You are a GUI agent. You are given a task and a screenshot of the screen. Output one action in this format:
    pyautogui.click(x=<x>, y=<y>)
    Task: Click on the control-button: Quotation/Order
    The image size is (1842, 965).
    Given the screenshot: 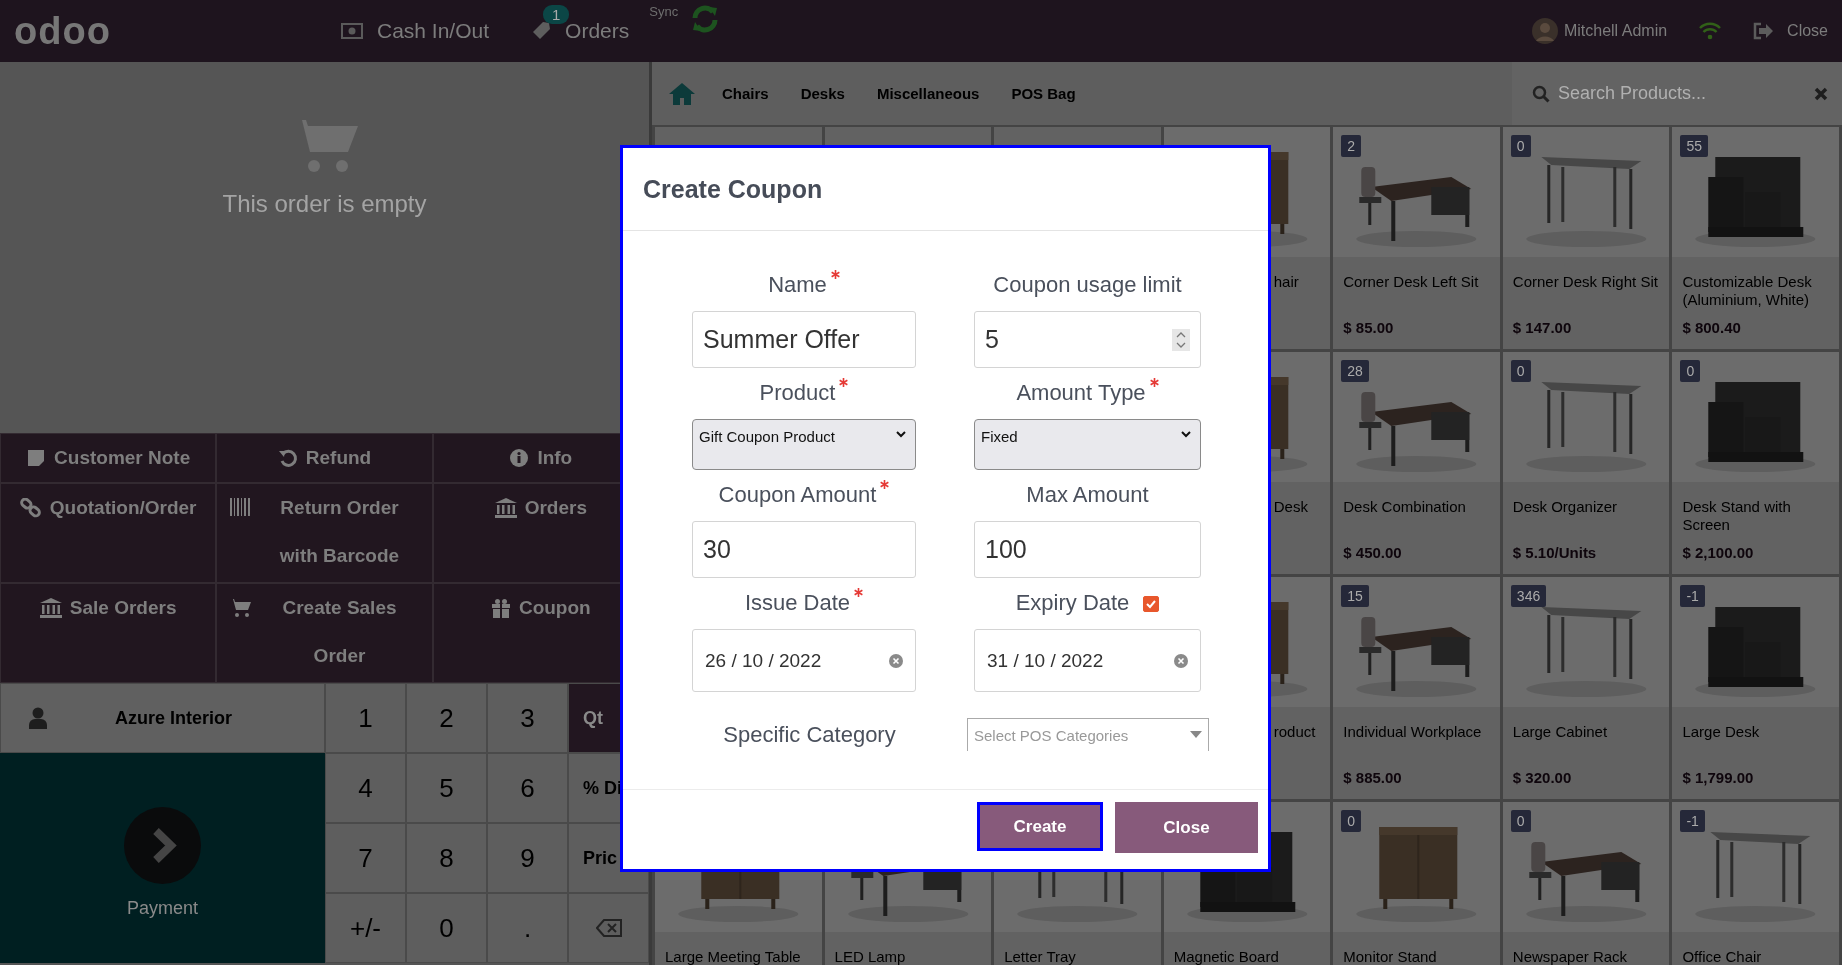 What is the action you would take?
    pyautogui.click(x=108, y=533)
    